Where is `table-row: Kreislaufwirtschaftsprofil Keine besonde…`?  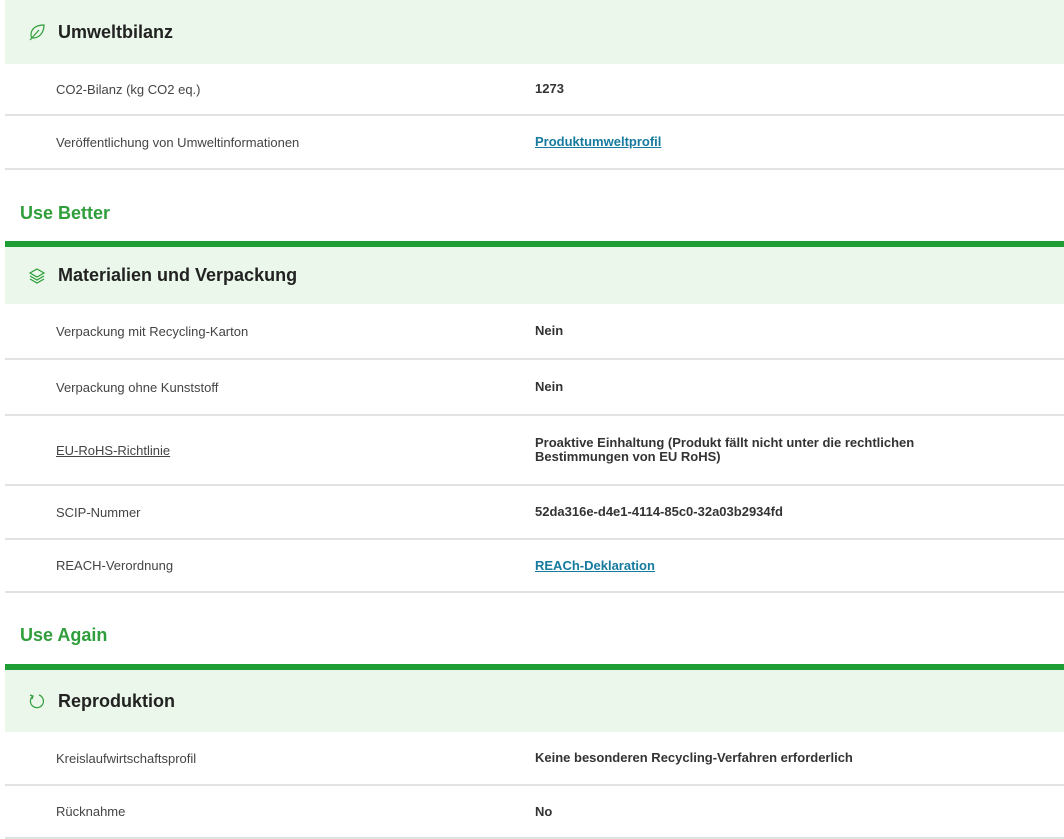 table-row: Kreislaufwirtschaftsprofil Keine besonde… is located at coordinates (534, 759).